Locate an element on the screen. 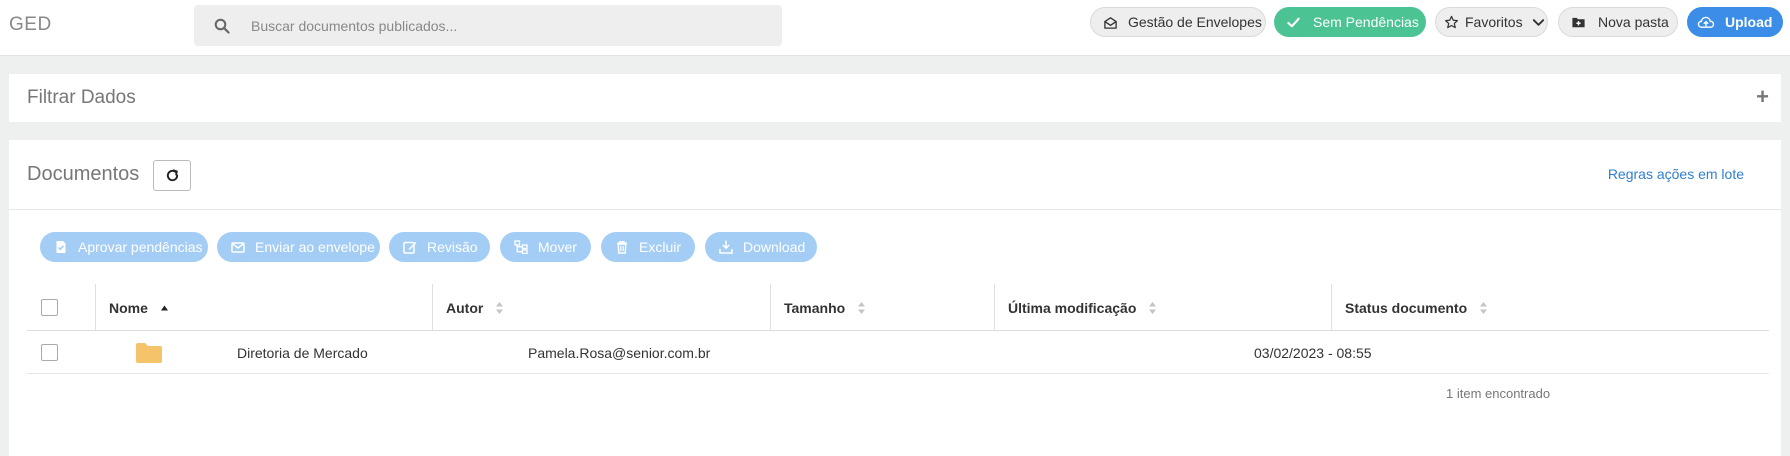 The width and height of the screenshot is (1790, 456). pending-status-button: Sem Pendências is located at coordinates (1350, 22).